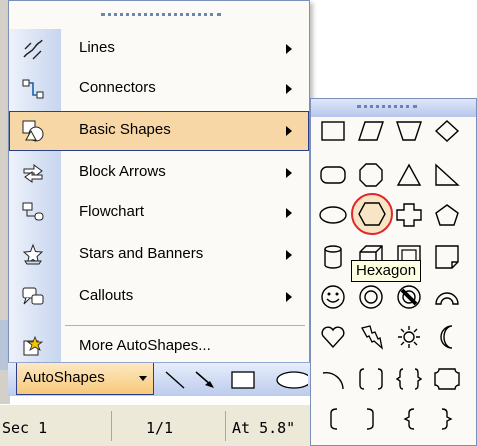  I want to click on menu-item-block-arrows: Block Arrows, so click(159, 173).